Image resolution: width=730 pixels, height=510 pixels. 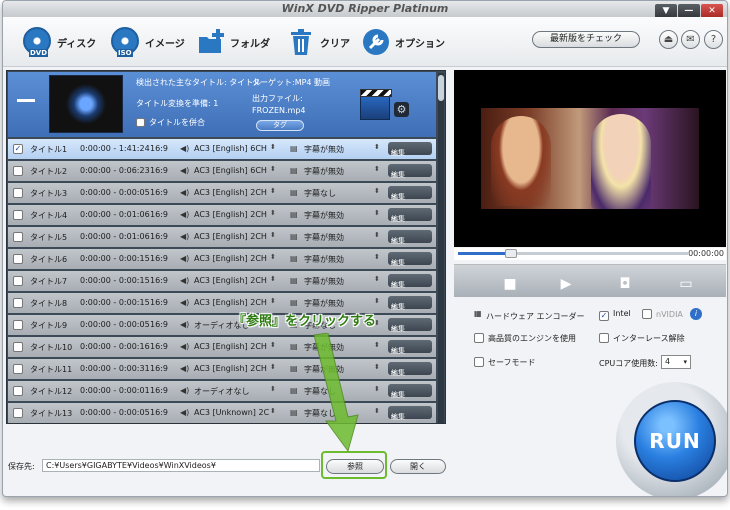 What do you see at coordinates (666, 11) in the screenshot?
I see `menu-dropdown-button: ▼` at bounding box center [666, 11].